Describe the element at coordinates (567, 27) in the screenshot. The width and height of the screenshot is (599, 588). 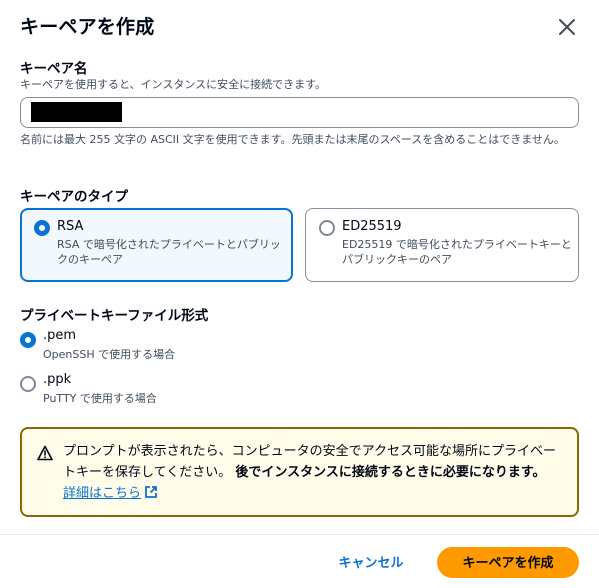
I see `close-icon` at that location.